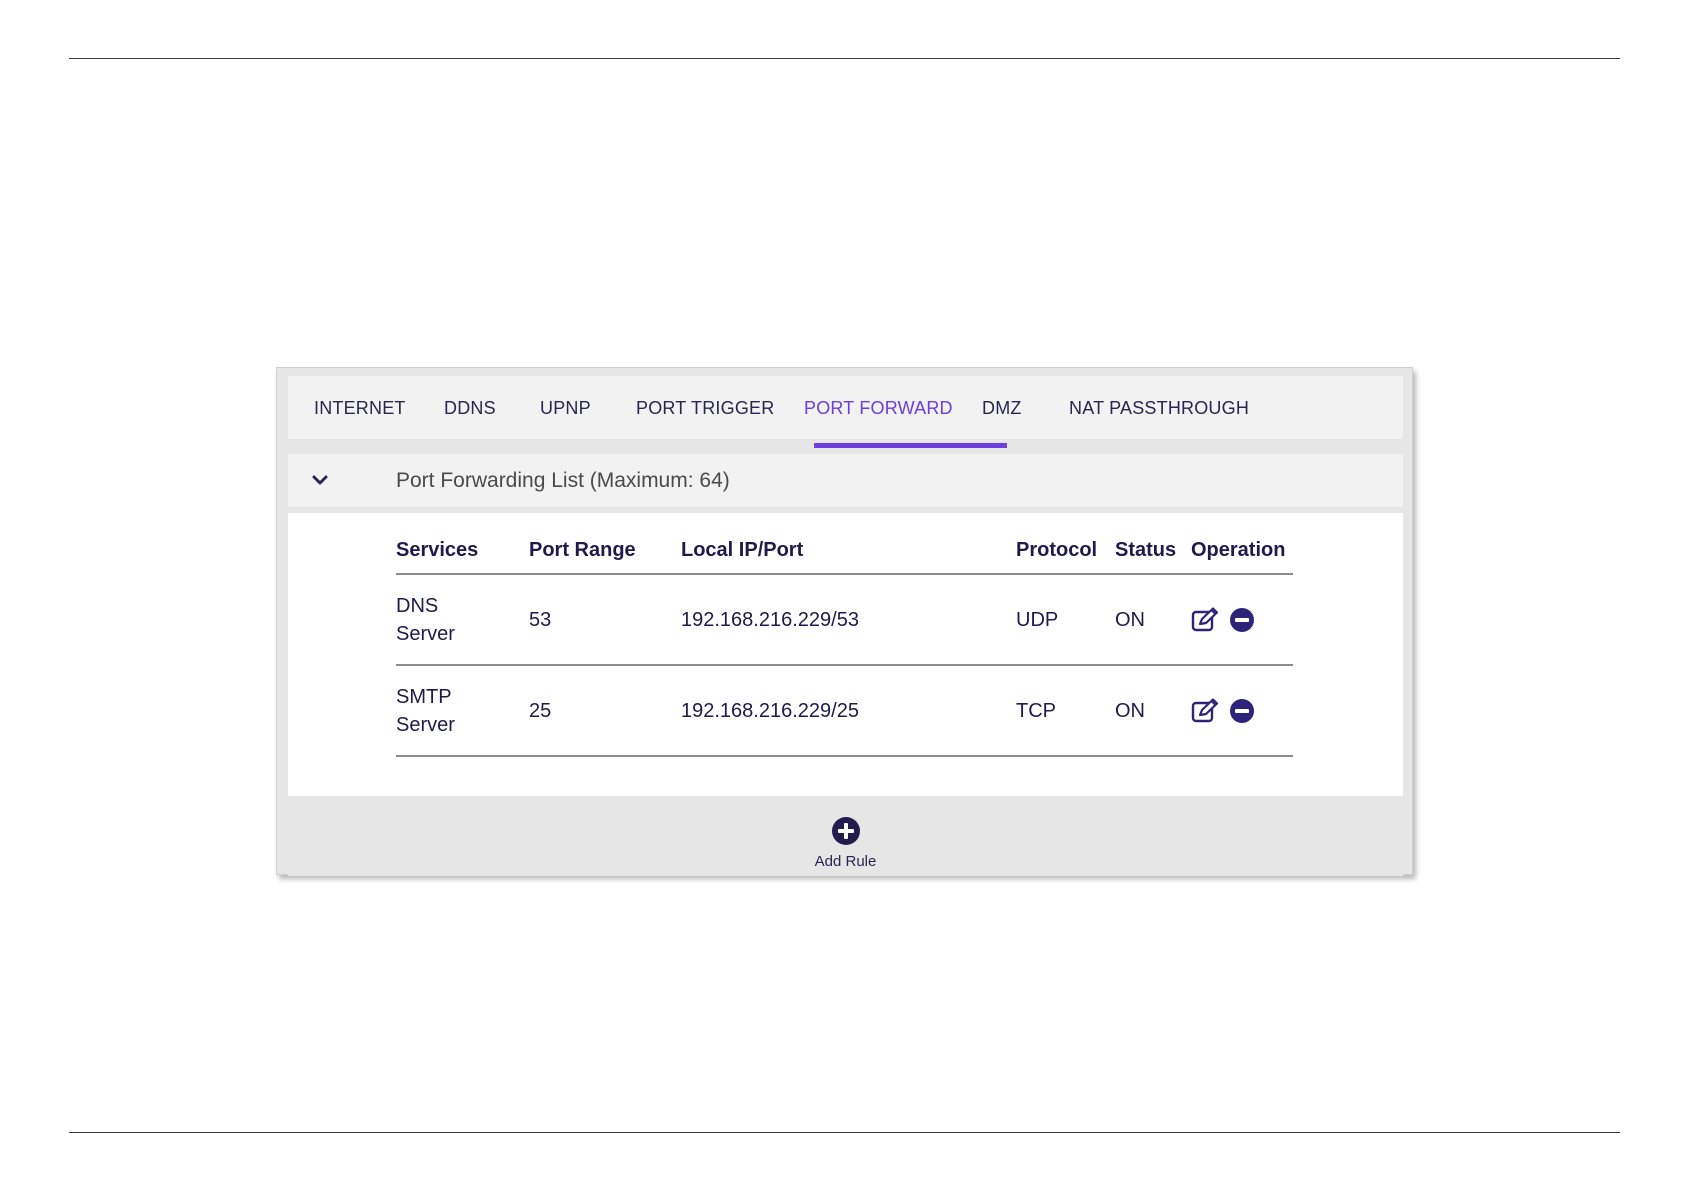  What do you see at coordinates (844, 58) in the screenshot?
I see `page-top-rule` at bounding box center [844, 58].